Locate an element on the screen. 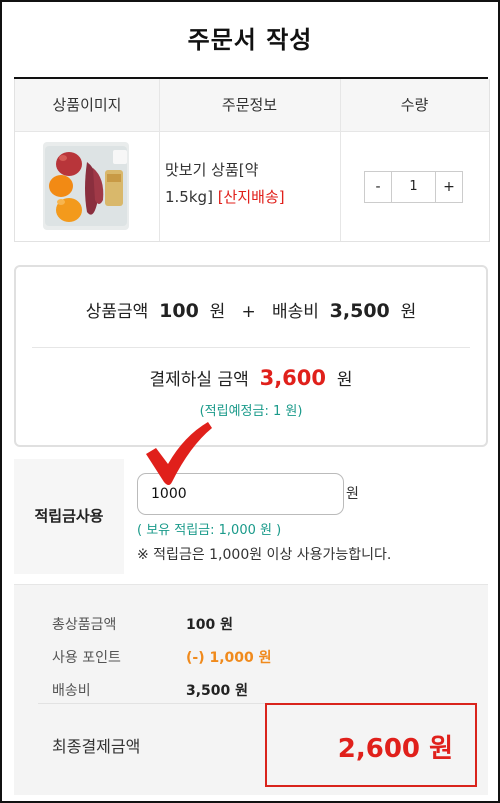  used-points-value: (-) 1,000 원 is located at coordinates (229, 658).